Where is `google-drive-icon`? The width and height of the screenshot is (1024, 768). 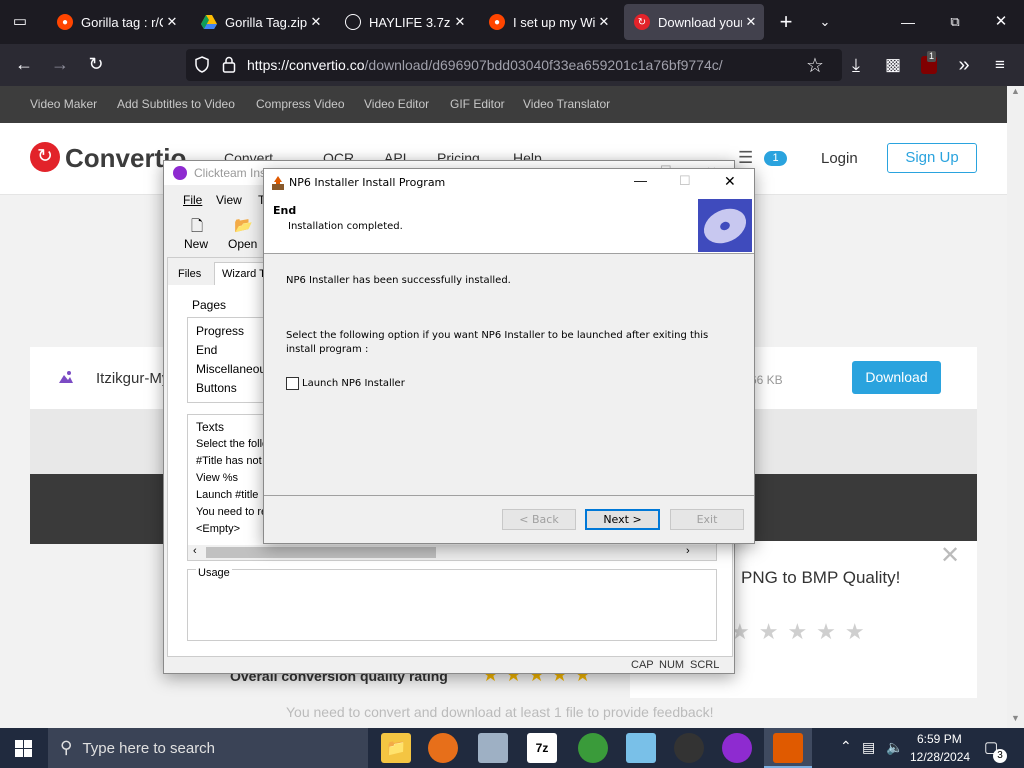 google-drive-icon is located at coordinates (209, 22).